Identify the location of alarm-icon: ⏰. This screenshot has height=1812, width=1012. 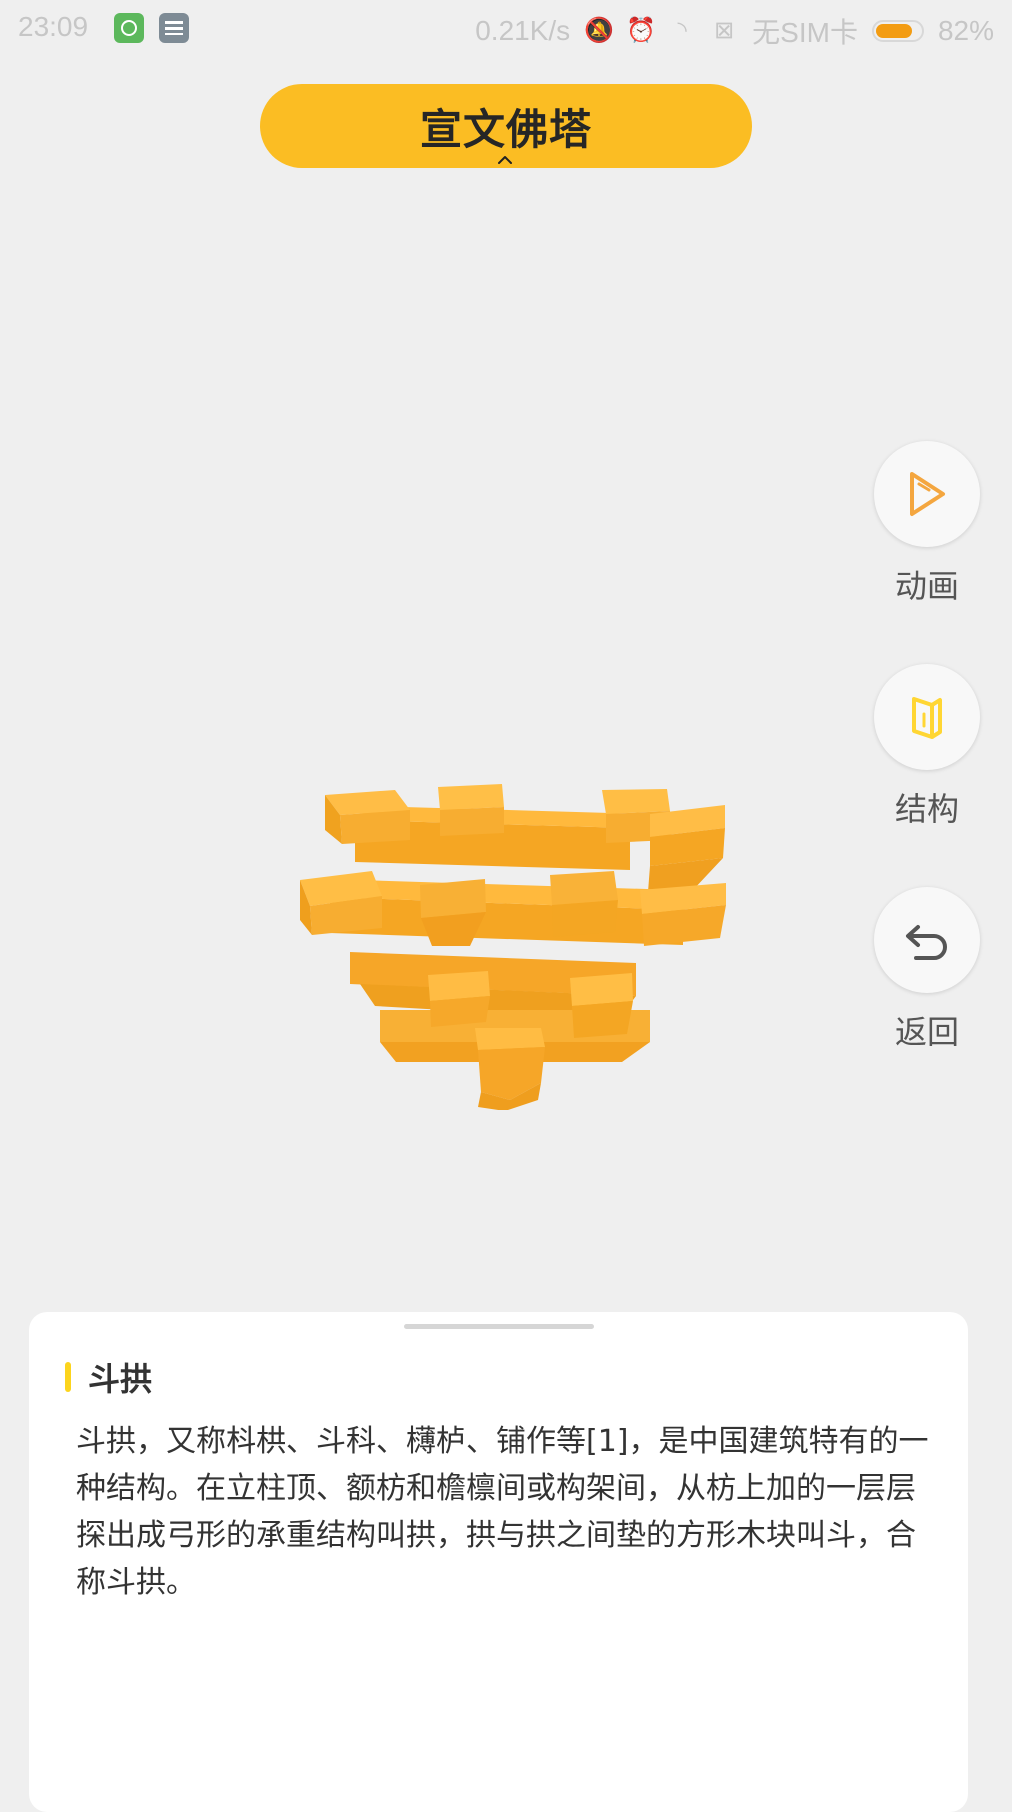
(641, 30).